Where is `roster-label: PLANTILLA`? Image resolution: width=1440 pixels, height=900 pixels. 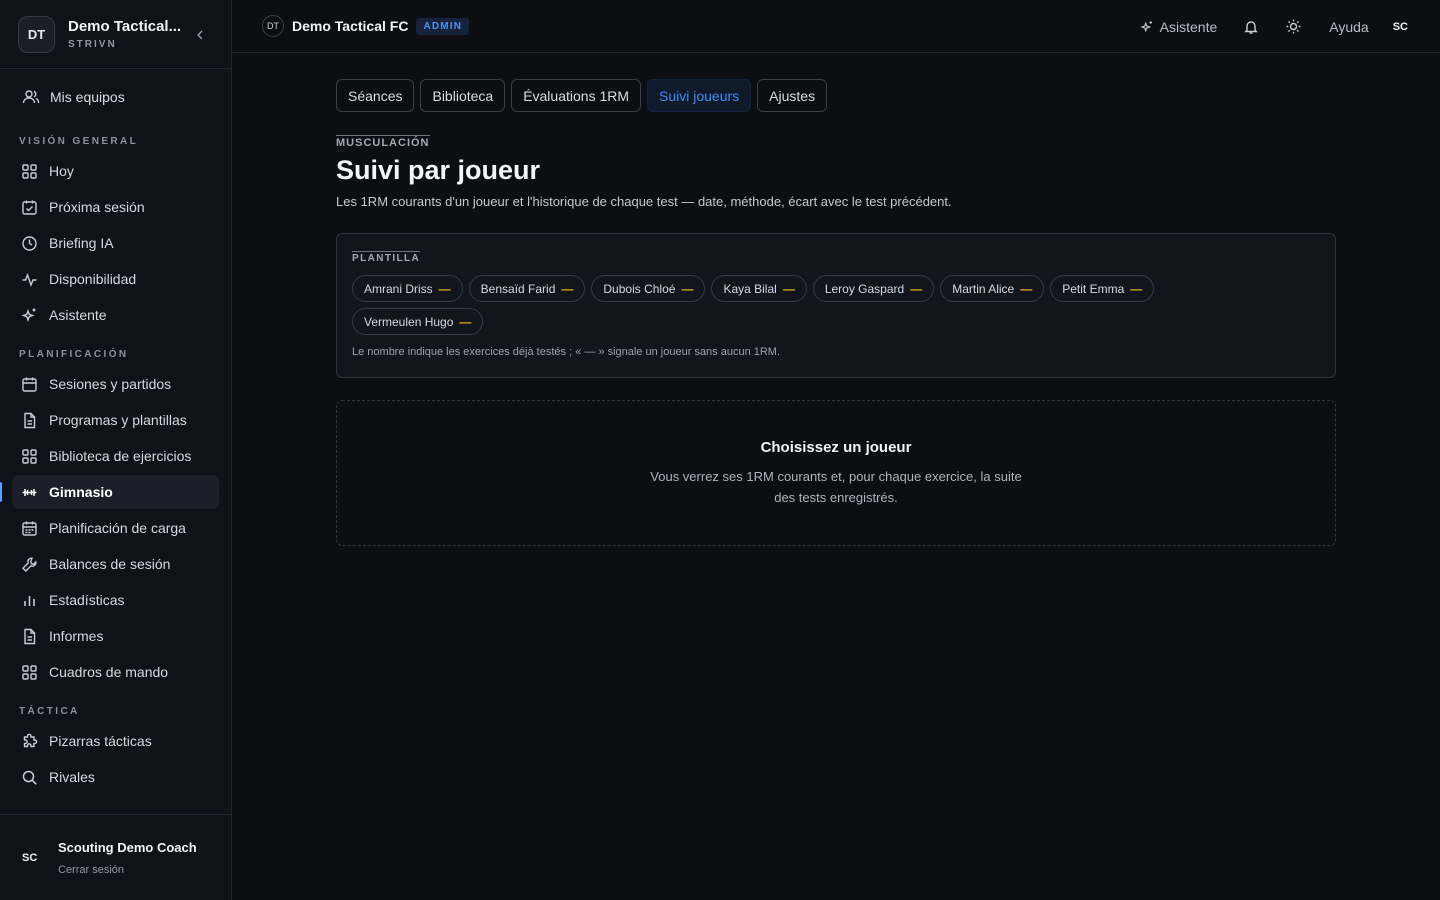 roster-label: PLANTILLA is located at coordinates (386, 257).